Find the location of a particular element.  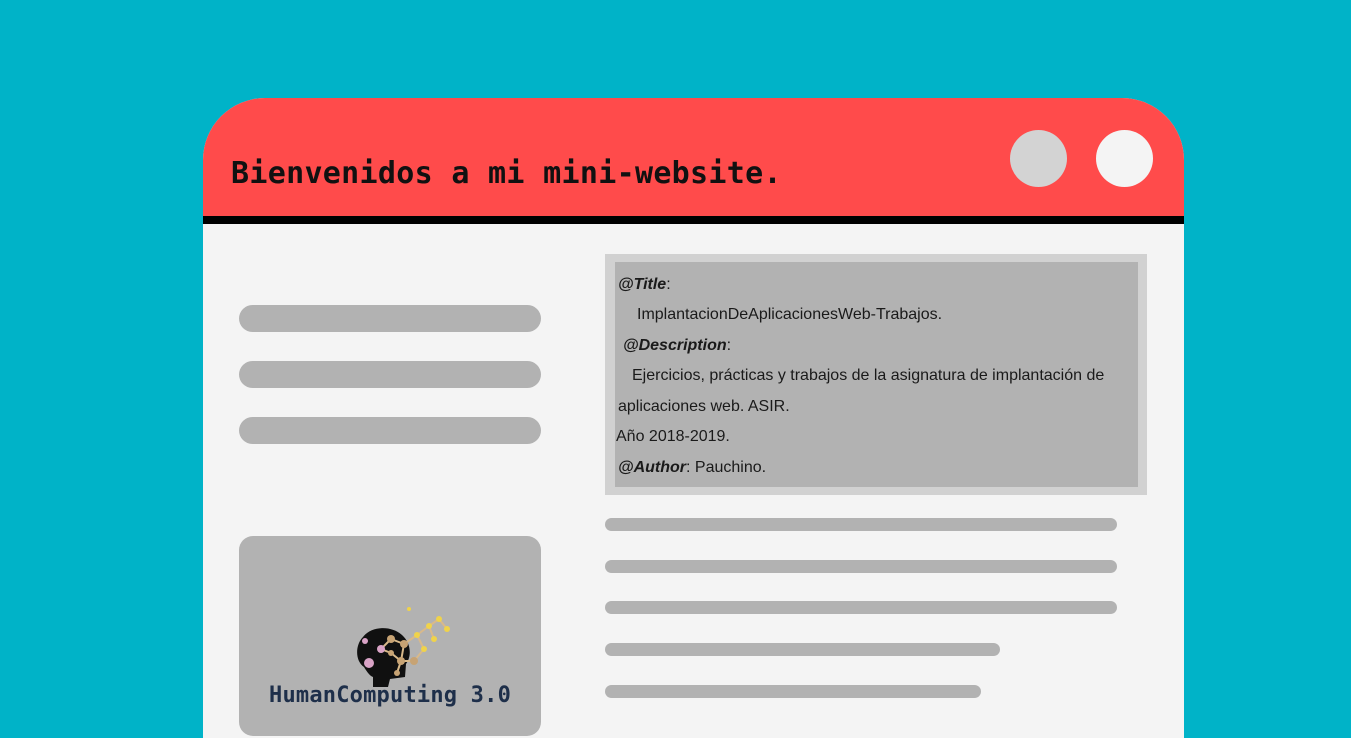

author-label: @Author is located at coordinates (652, 467).